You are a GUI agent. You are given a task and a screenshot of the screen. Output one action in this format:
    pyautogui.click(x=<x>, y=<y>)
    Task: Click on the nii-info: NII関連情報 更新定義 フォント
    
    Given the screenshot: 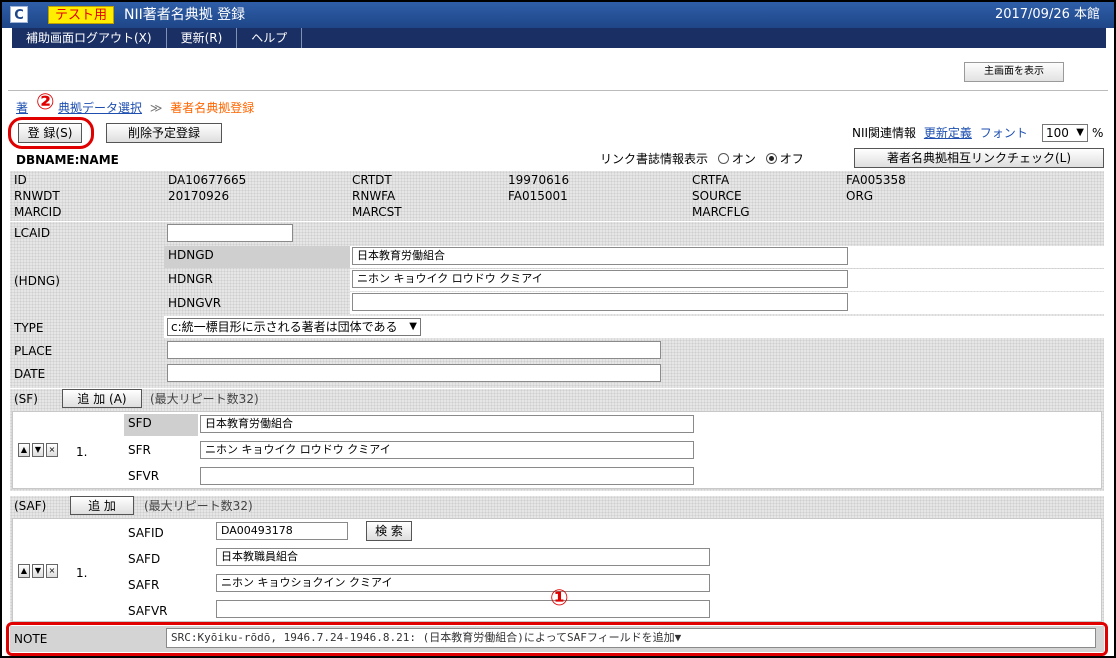 What is the action you would take?
    pyautogui.click(x=940, y=133)
    